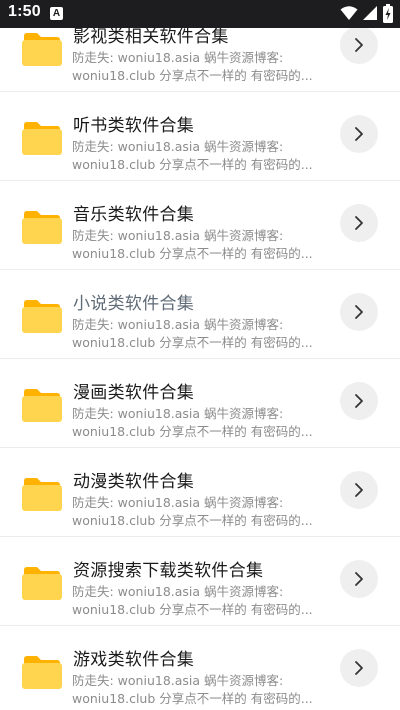 The image size is (400, 710). I want to click on signal-icon, so click(370, 13).